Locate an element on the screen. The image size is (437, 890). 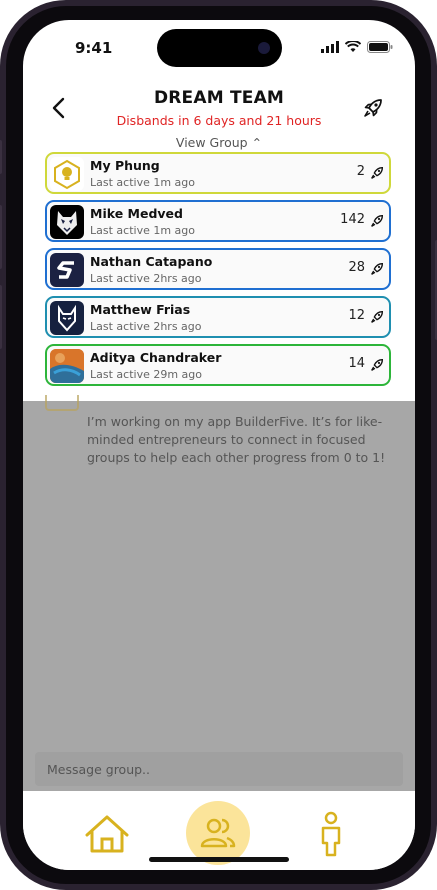
member-name: Aditya Chandraker is located at coordinates (156, 357).